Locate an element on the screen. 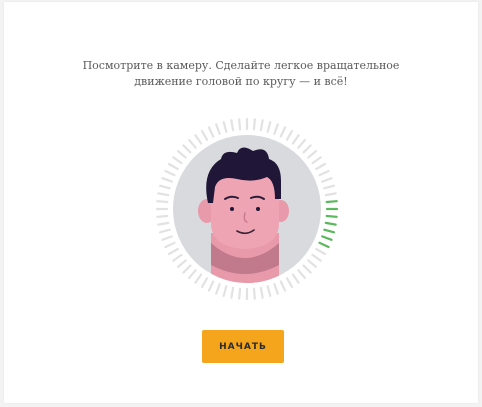  face-illustration-icon is located at coordinates (243, 215).